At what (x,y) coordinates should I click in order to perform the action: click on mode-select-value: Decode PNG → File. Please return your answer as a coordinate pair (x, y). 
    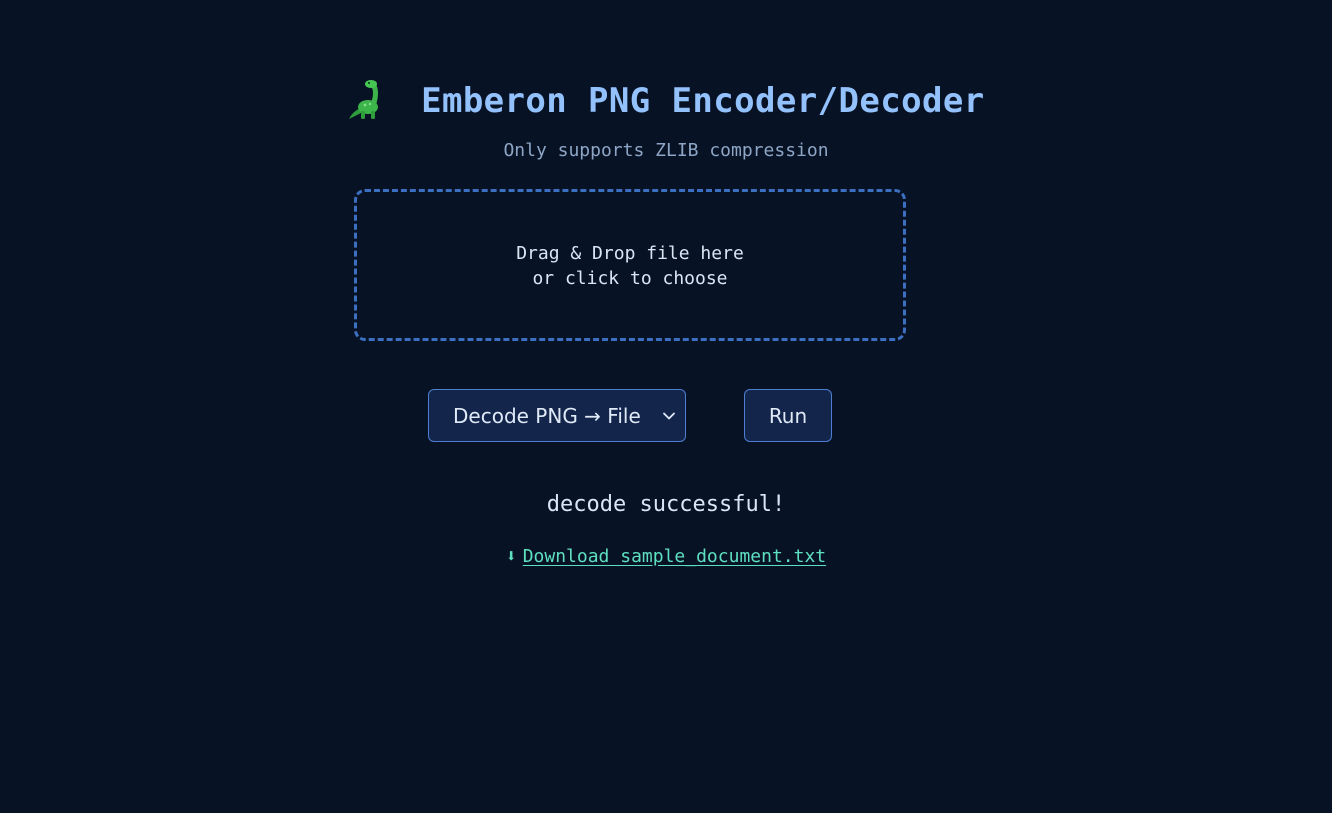
    Looking at the image, I should click on (547, 416).